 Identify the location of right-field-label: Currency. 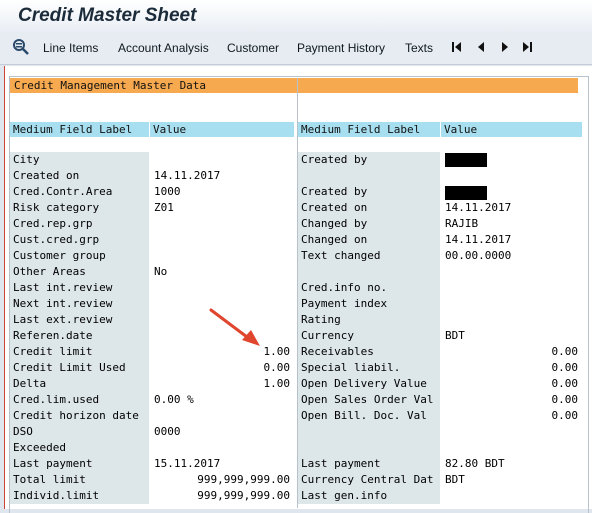
(369, 336).